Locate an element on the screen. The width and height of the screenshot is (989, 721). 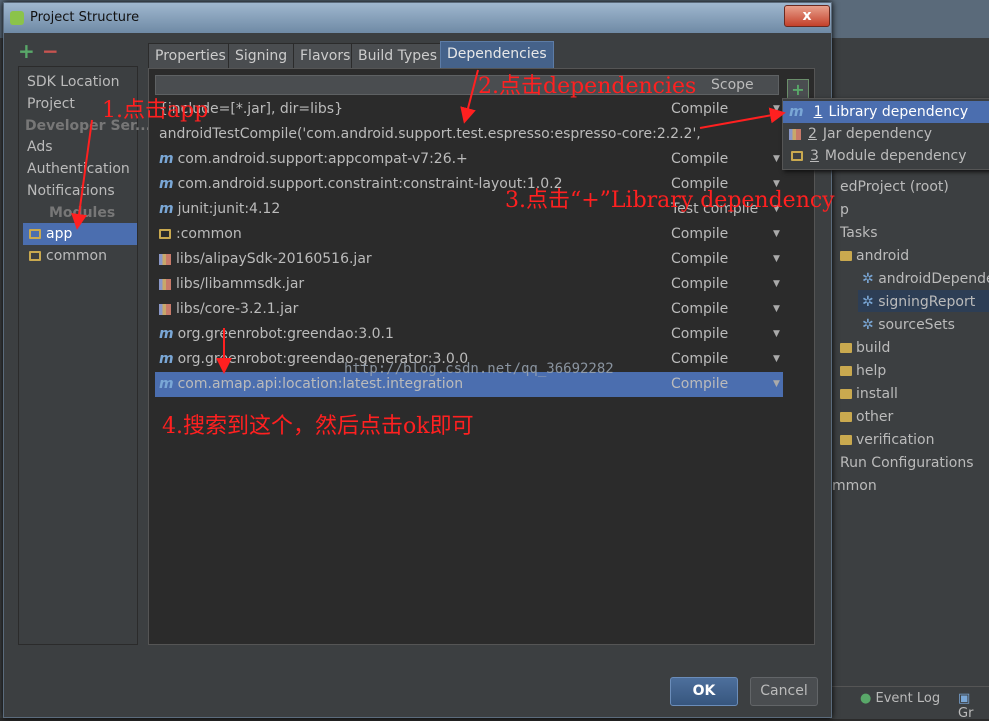
arrow-step1 is located at coordinates (82, 174).